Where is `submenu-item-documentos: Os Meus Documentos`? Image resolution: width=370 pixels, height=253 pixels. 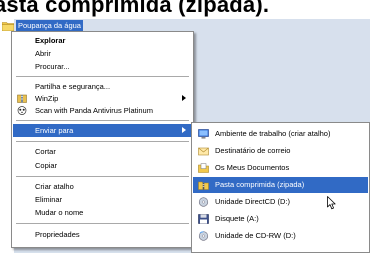
submenu-item-documentos: Os Meus Documentos is located at coordinates (280, 168).